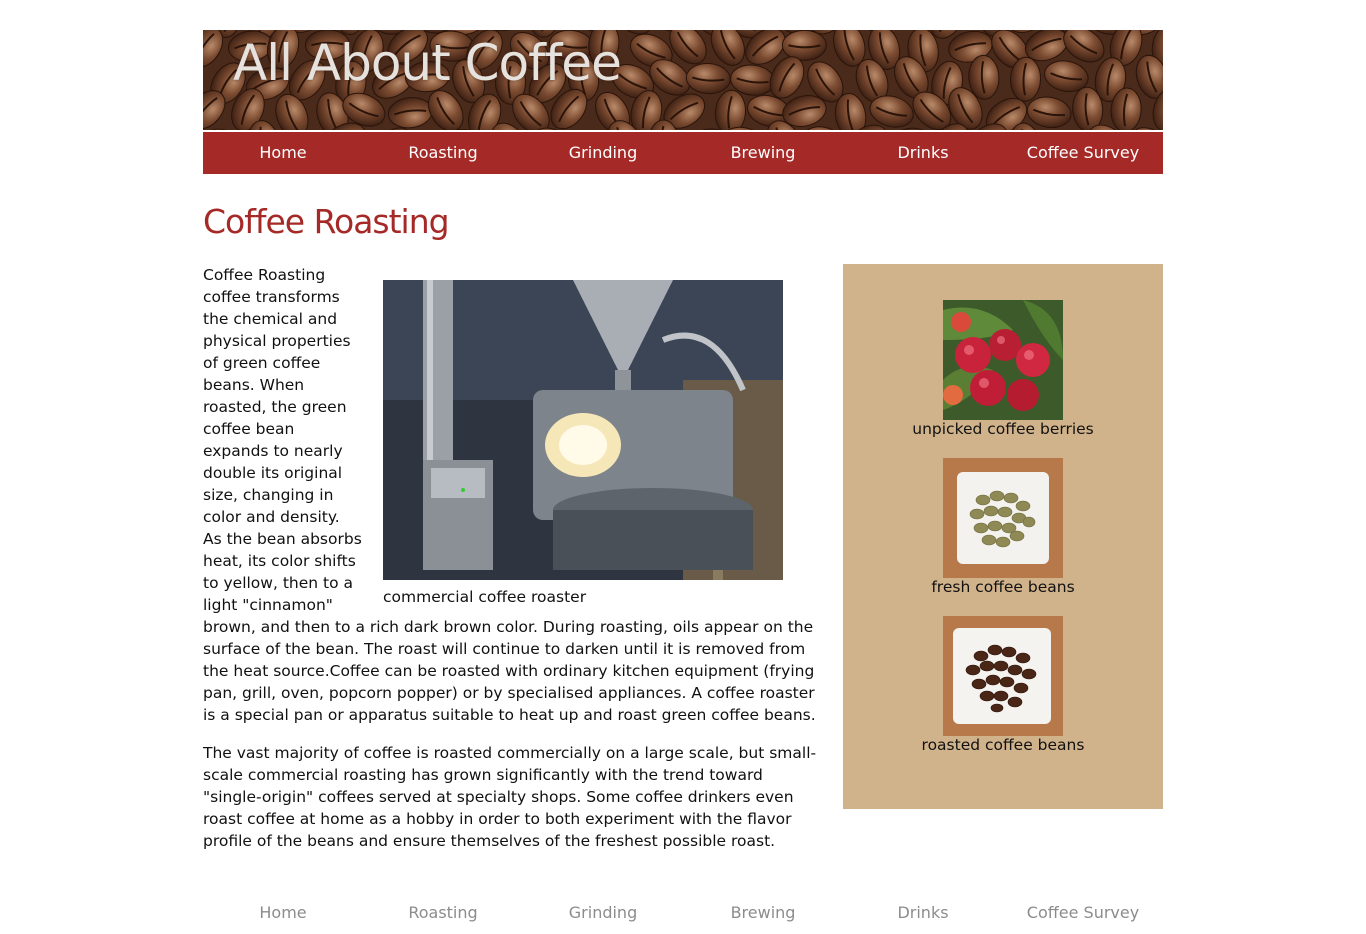 The image size is (1366, 934). What do you see at coordinates (1083, 153) in the screenshot?
I see `nav-coffee-survey: Coffee Survey` at bounding box center [1083, 153].